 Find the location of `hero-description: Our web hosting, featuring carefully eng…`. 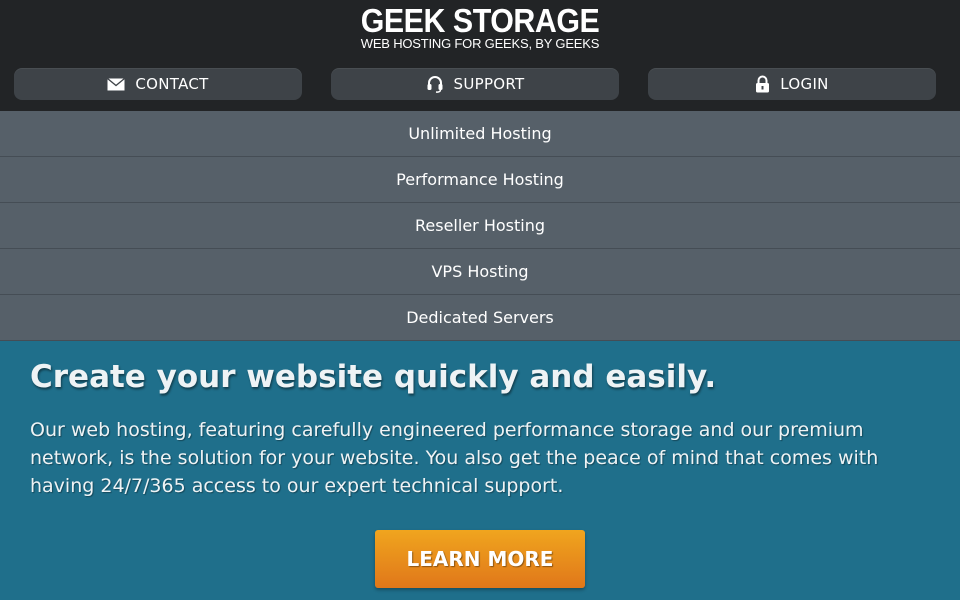

hero-description: Our web hosting, featuring carefully eng… is located at coordinates (454, 458).